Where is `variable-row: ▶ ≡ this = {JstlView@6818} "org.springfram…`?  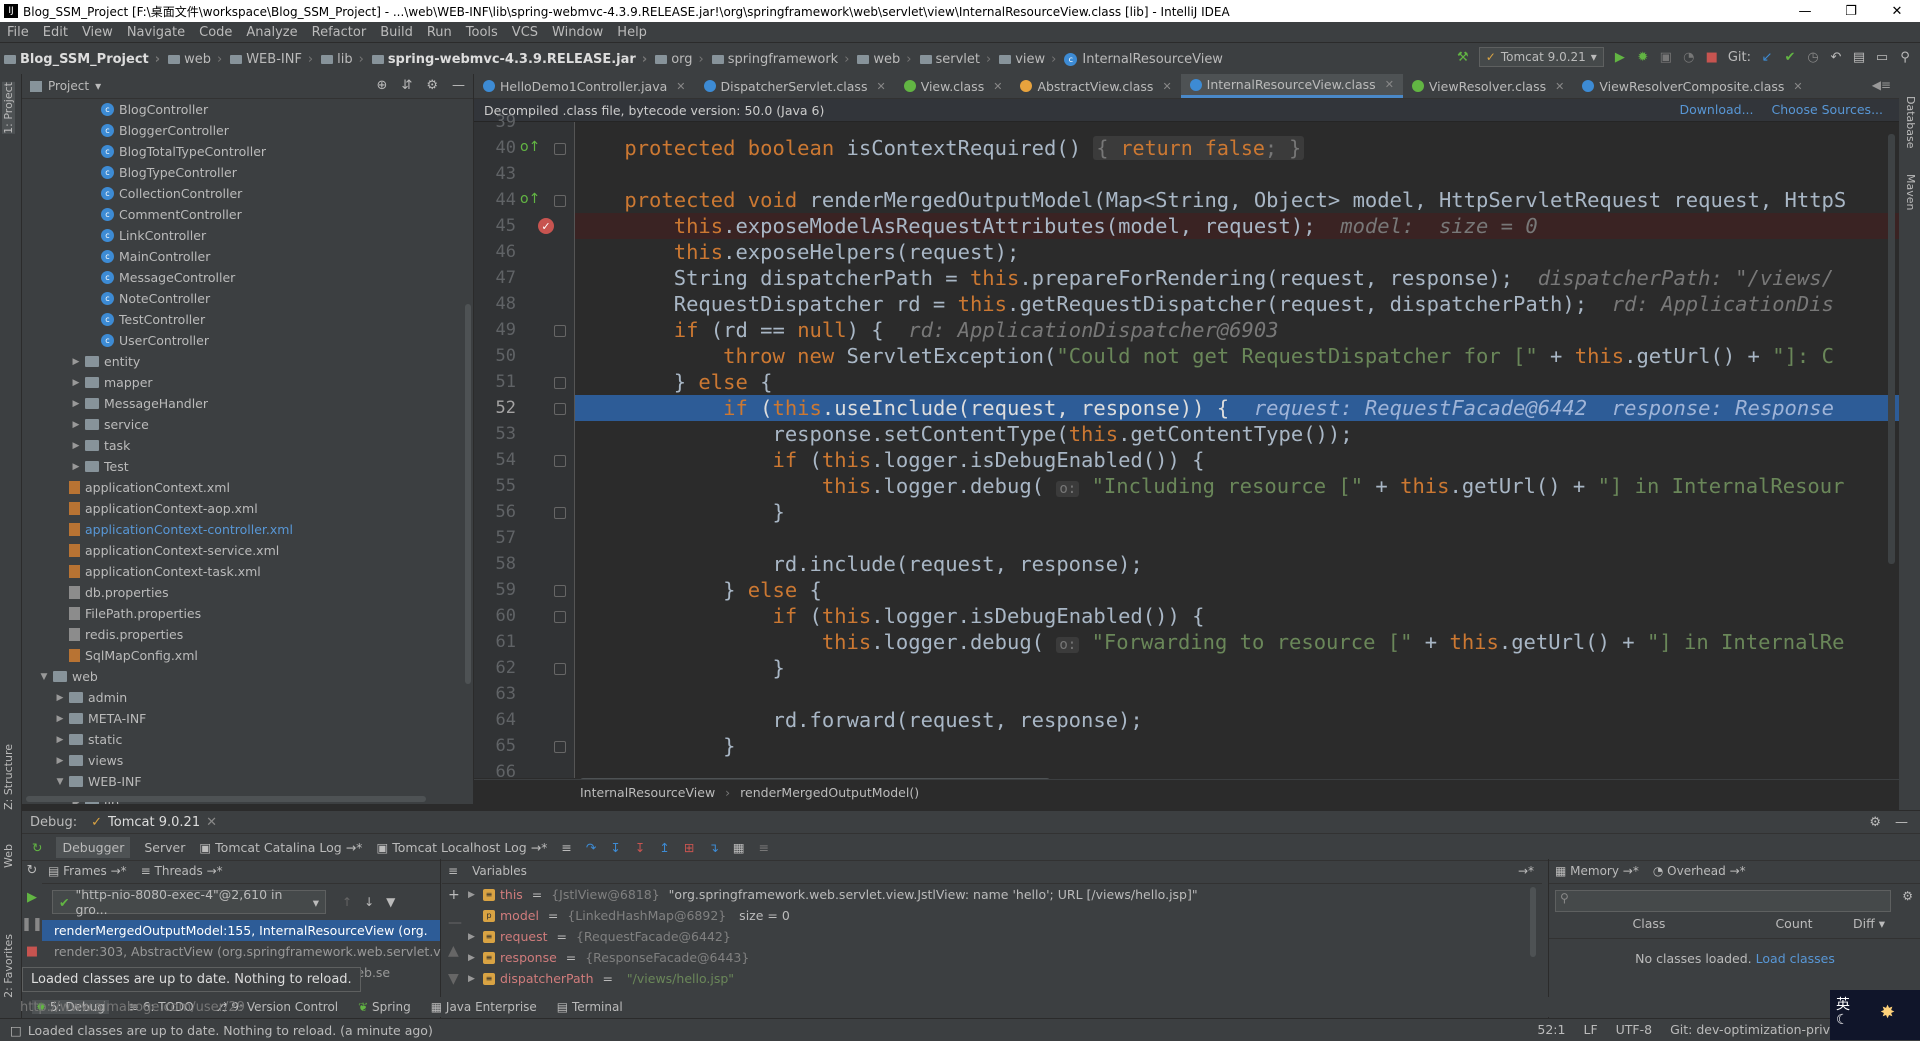
variable-row: ▶ ≡ this = {JstlView@6818} "org.springfram… is located at coordinates (992, 894).